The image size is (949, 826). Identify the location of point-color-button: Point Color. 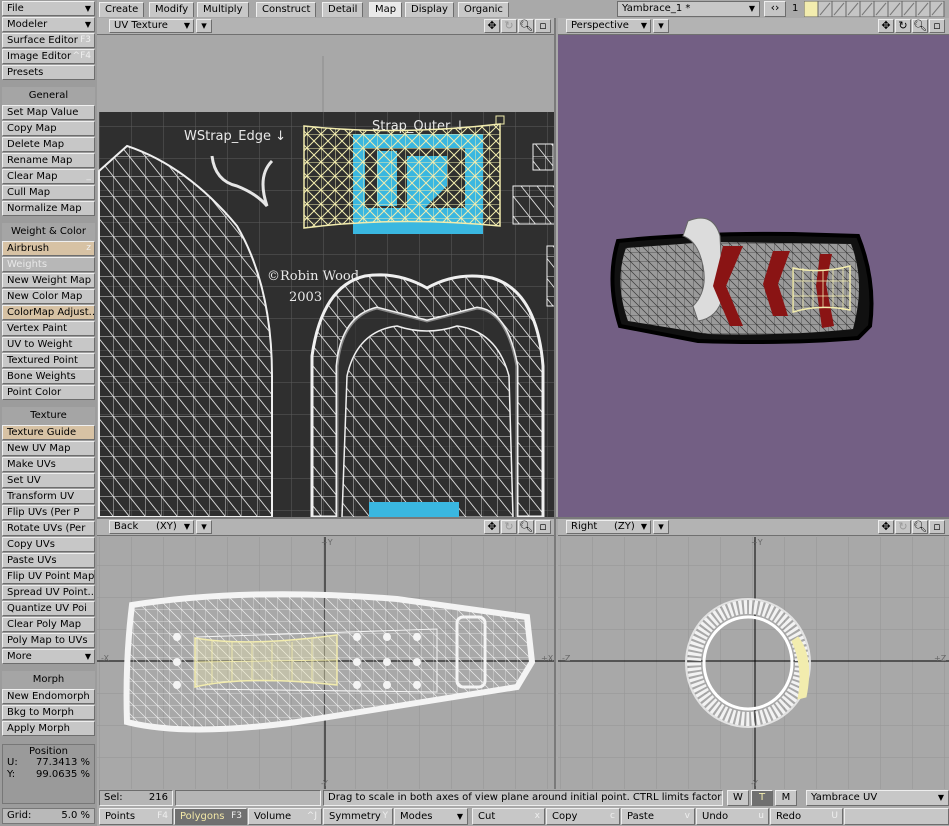
(48, 392).